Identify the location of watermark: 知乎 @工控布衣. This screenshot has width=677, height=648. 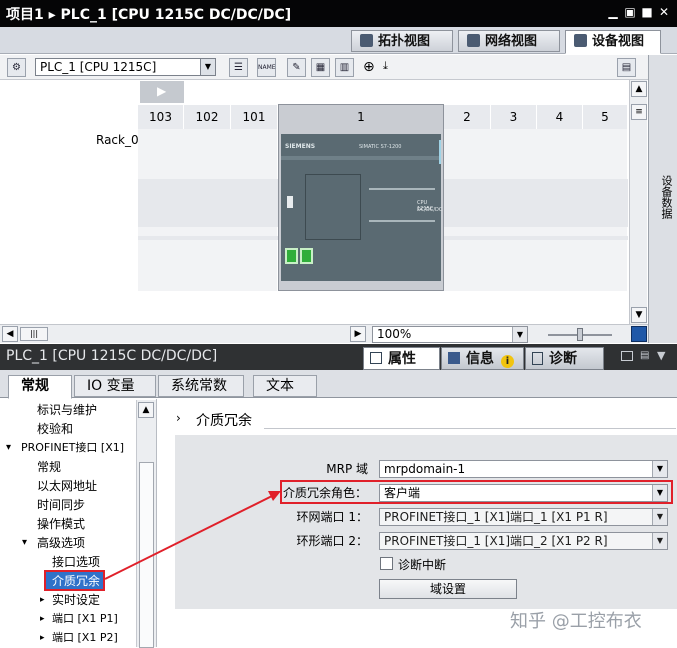
(576, 621).